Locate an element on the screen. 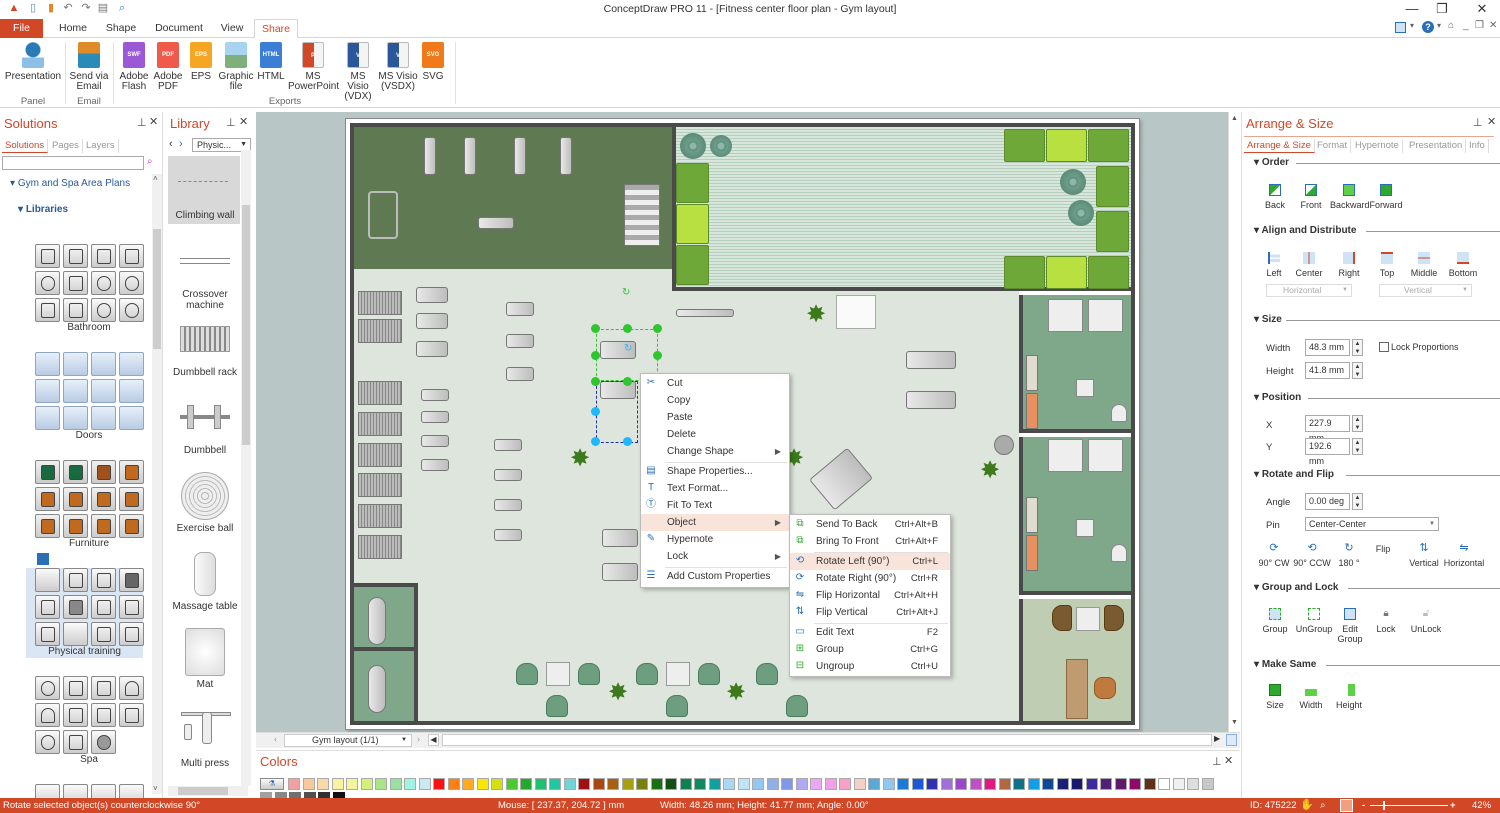 This screenshot has height=813, width=1500. fit-page-icon is located at coordinates (1231, 740).